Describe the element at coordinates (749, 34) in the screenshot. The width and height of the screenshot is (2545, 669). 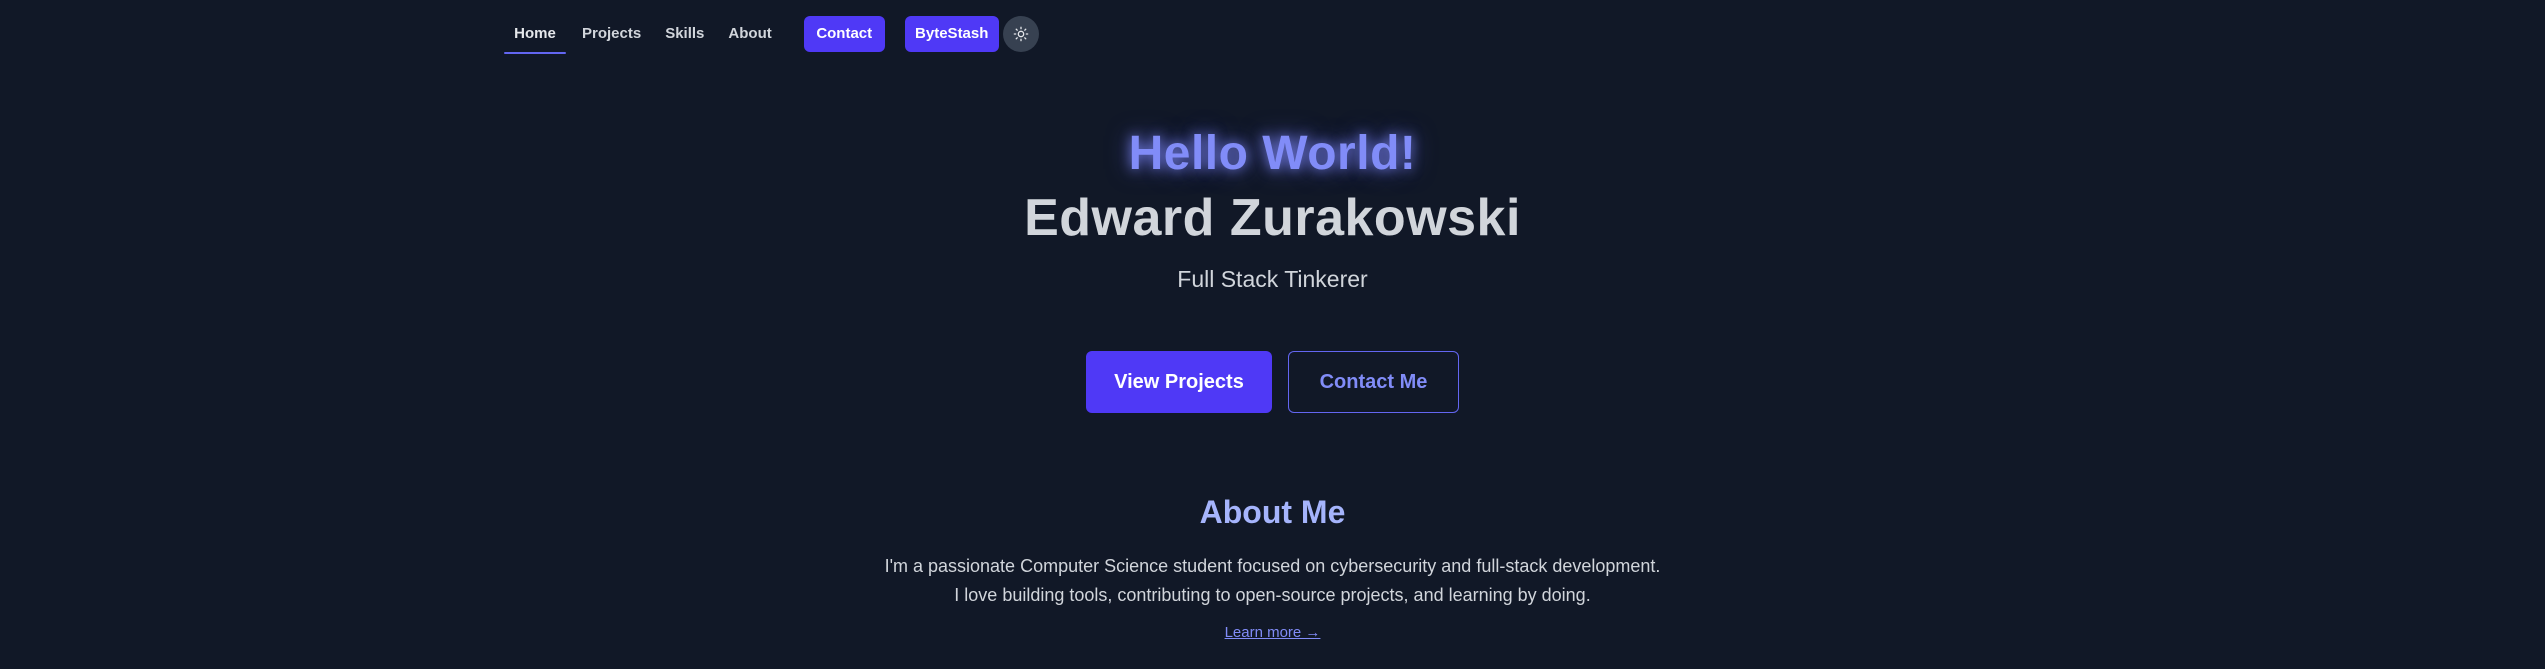
I see `nav-link-about: About` at that location.